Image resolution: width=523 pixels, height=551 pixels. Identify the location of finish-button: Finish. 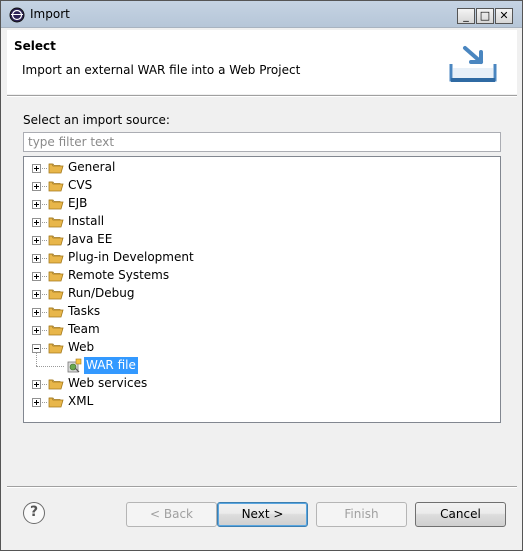
(361, 514).